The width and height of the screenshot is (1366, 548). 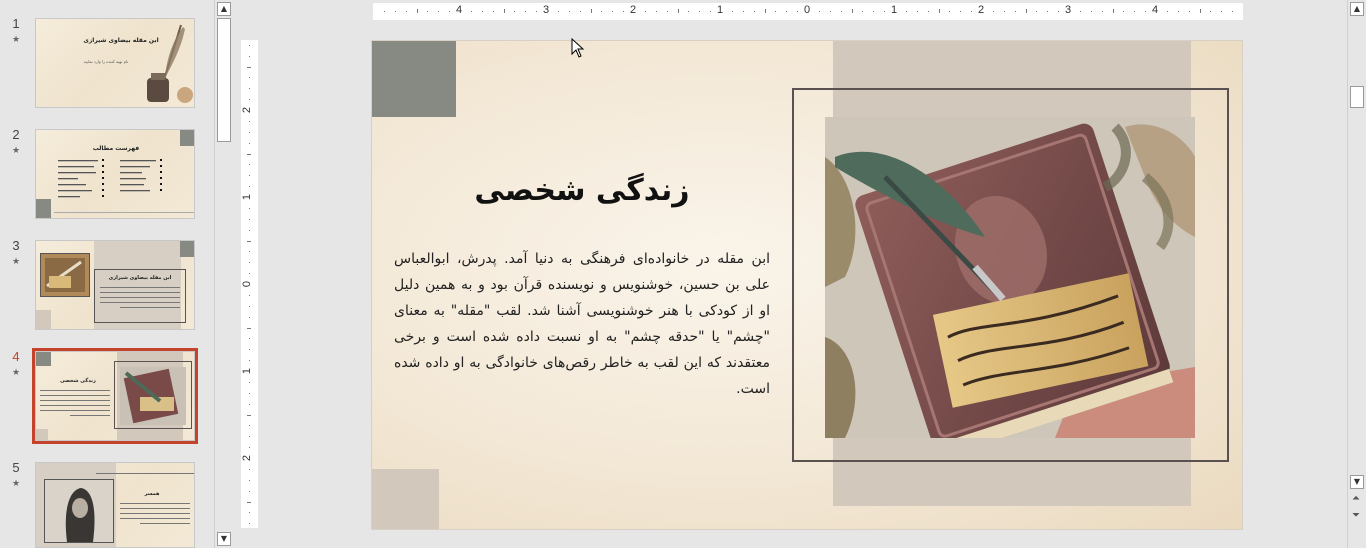 What do you see at coordinates (16, 467) in the screenshot?
I see `thumb-number-5: 5` at bounding box center [16, 467].